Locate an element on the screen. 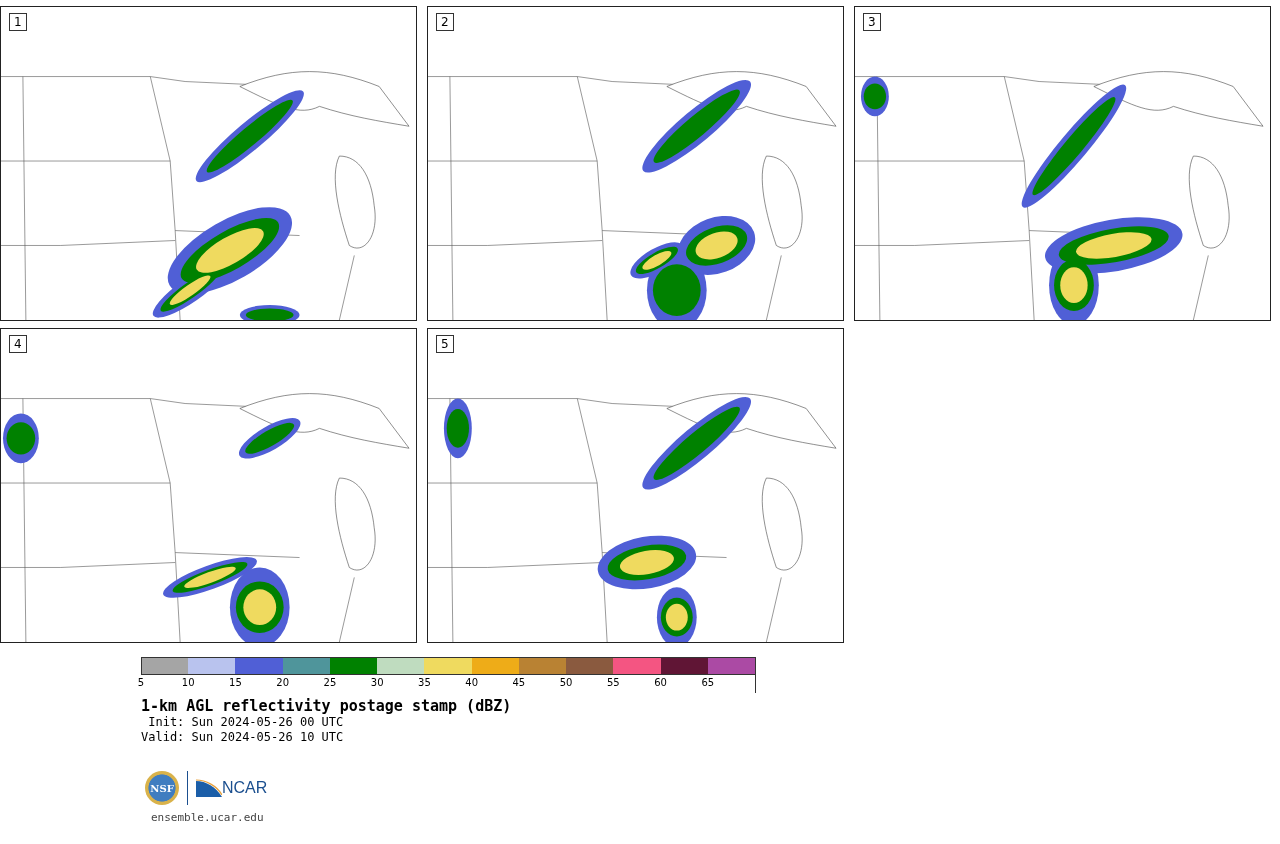  ncar-swoosh-icon is located at coordinates (209, 788).